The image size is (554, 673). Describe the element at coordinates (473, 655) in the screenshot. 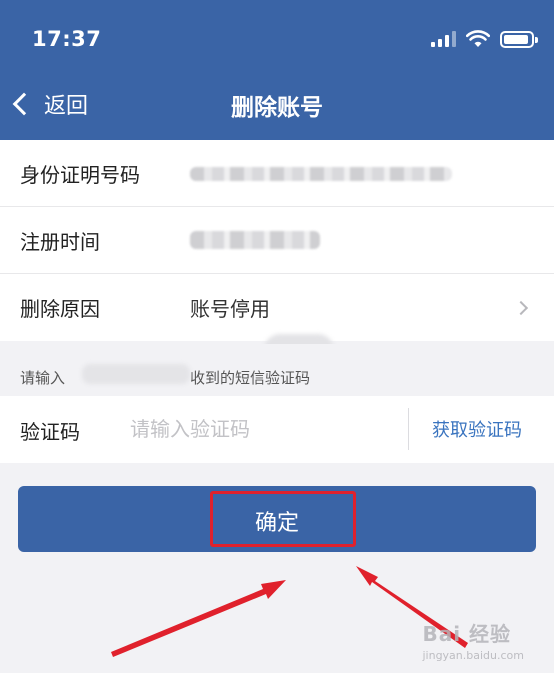

I see `watermark-sub: jingyan.baidu.com` at that location.